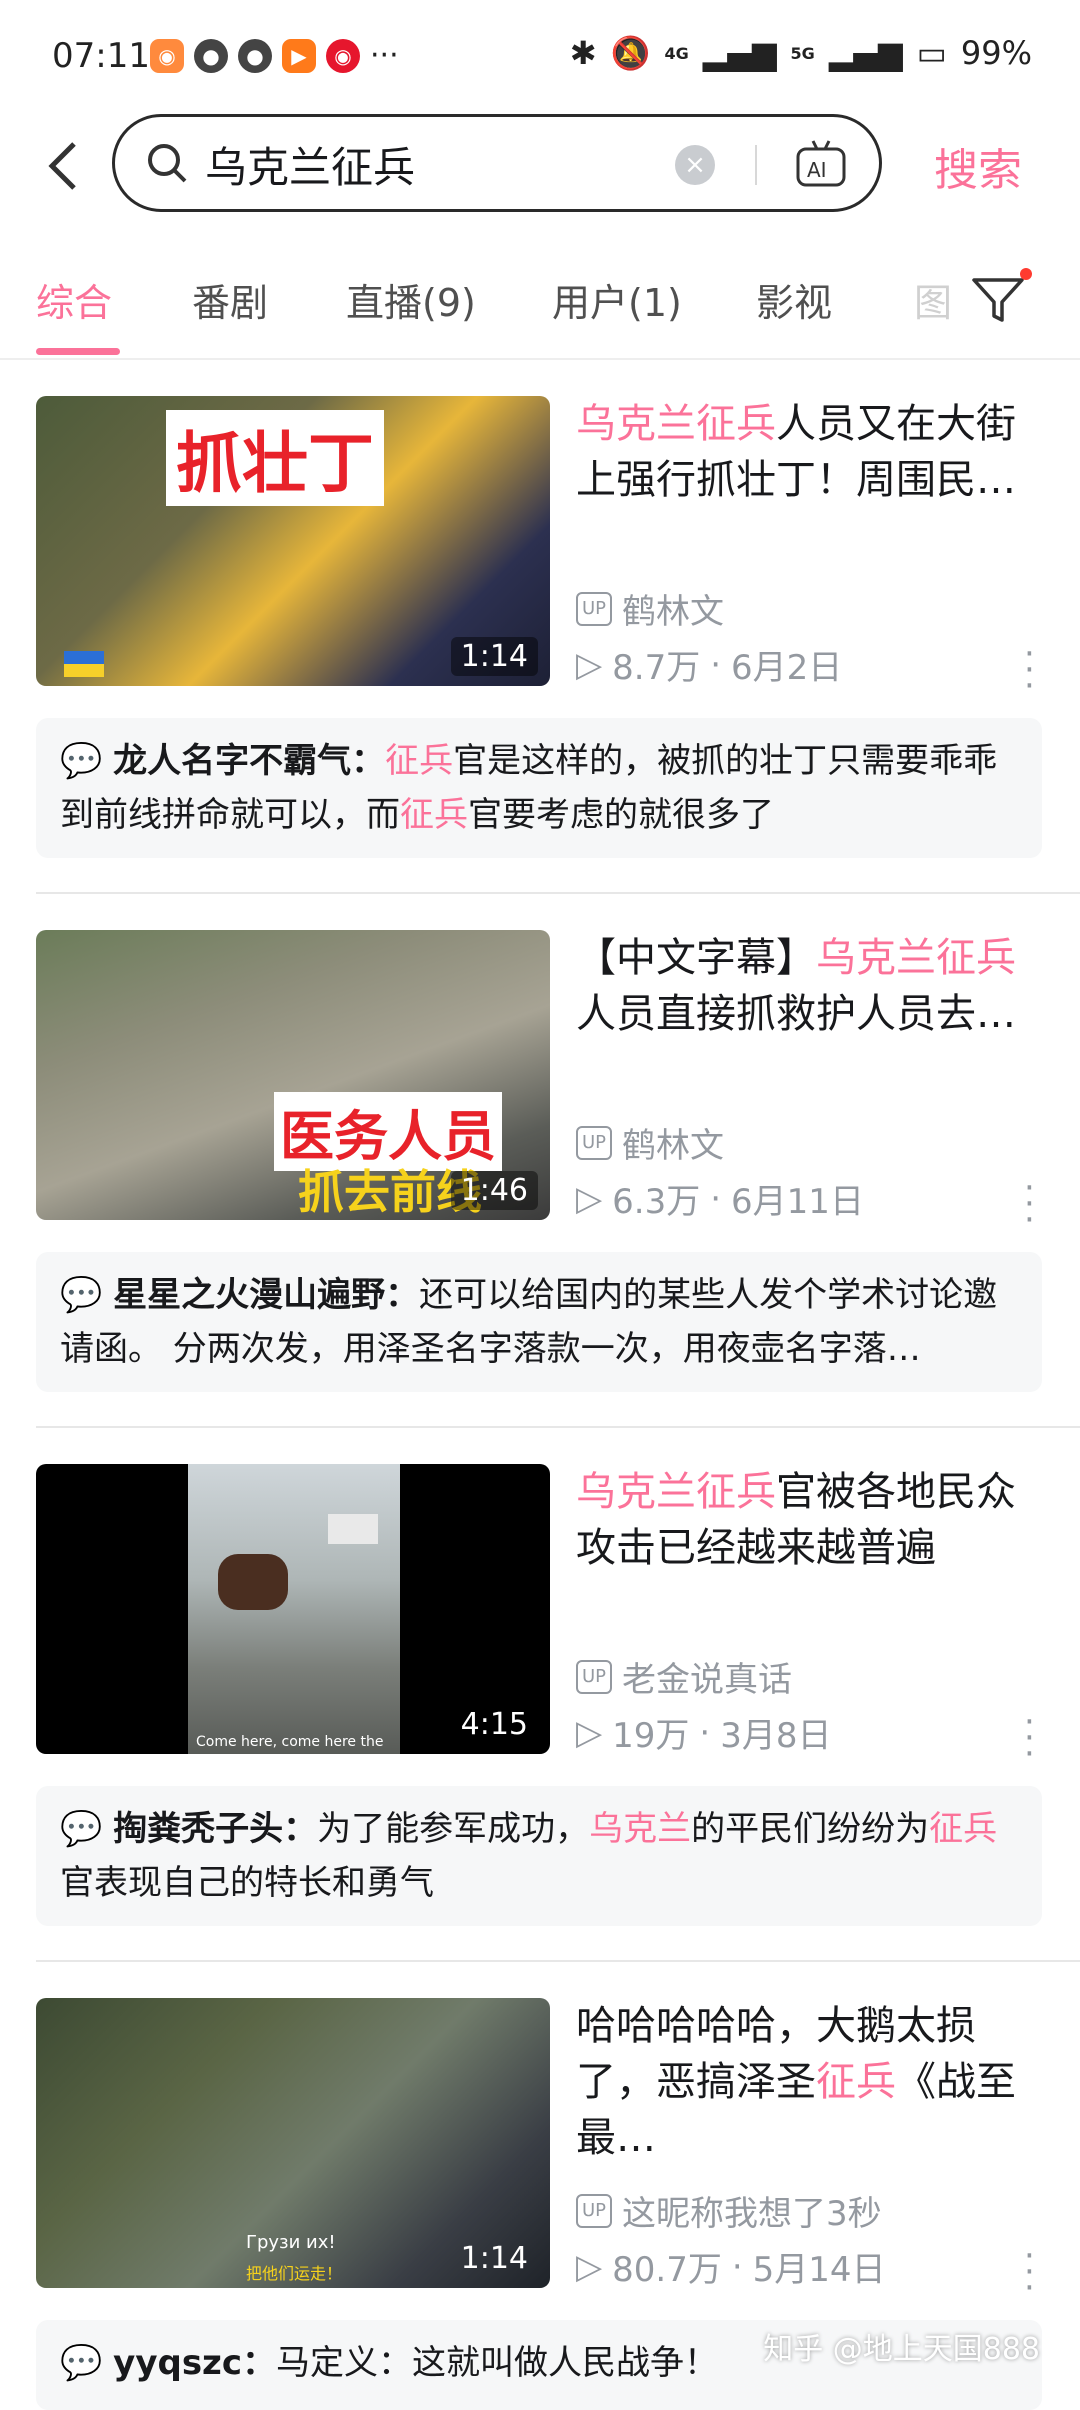  I want to click on search-icon, so click(167, 163).